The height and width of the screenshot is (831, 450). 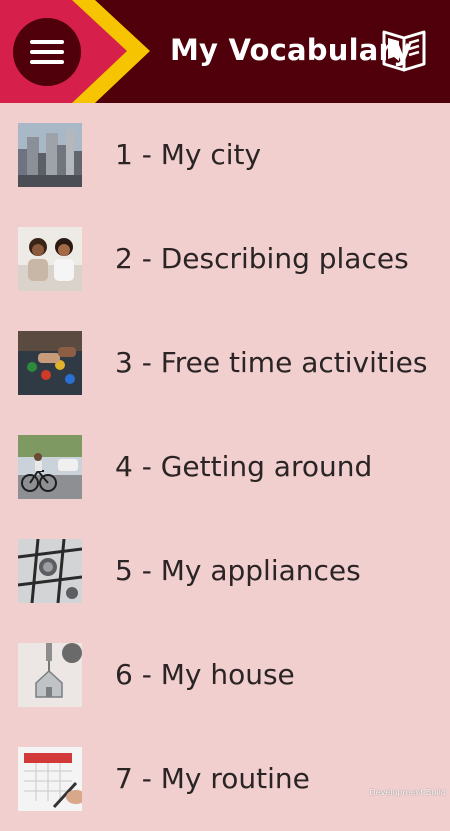 I want to click on lesson-item-my-city: 1 - My city, so click(x=225, y=155).